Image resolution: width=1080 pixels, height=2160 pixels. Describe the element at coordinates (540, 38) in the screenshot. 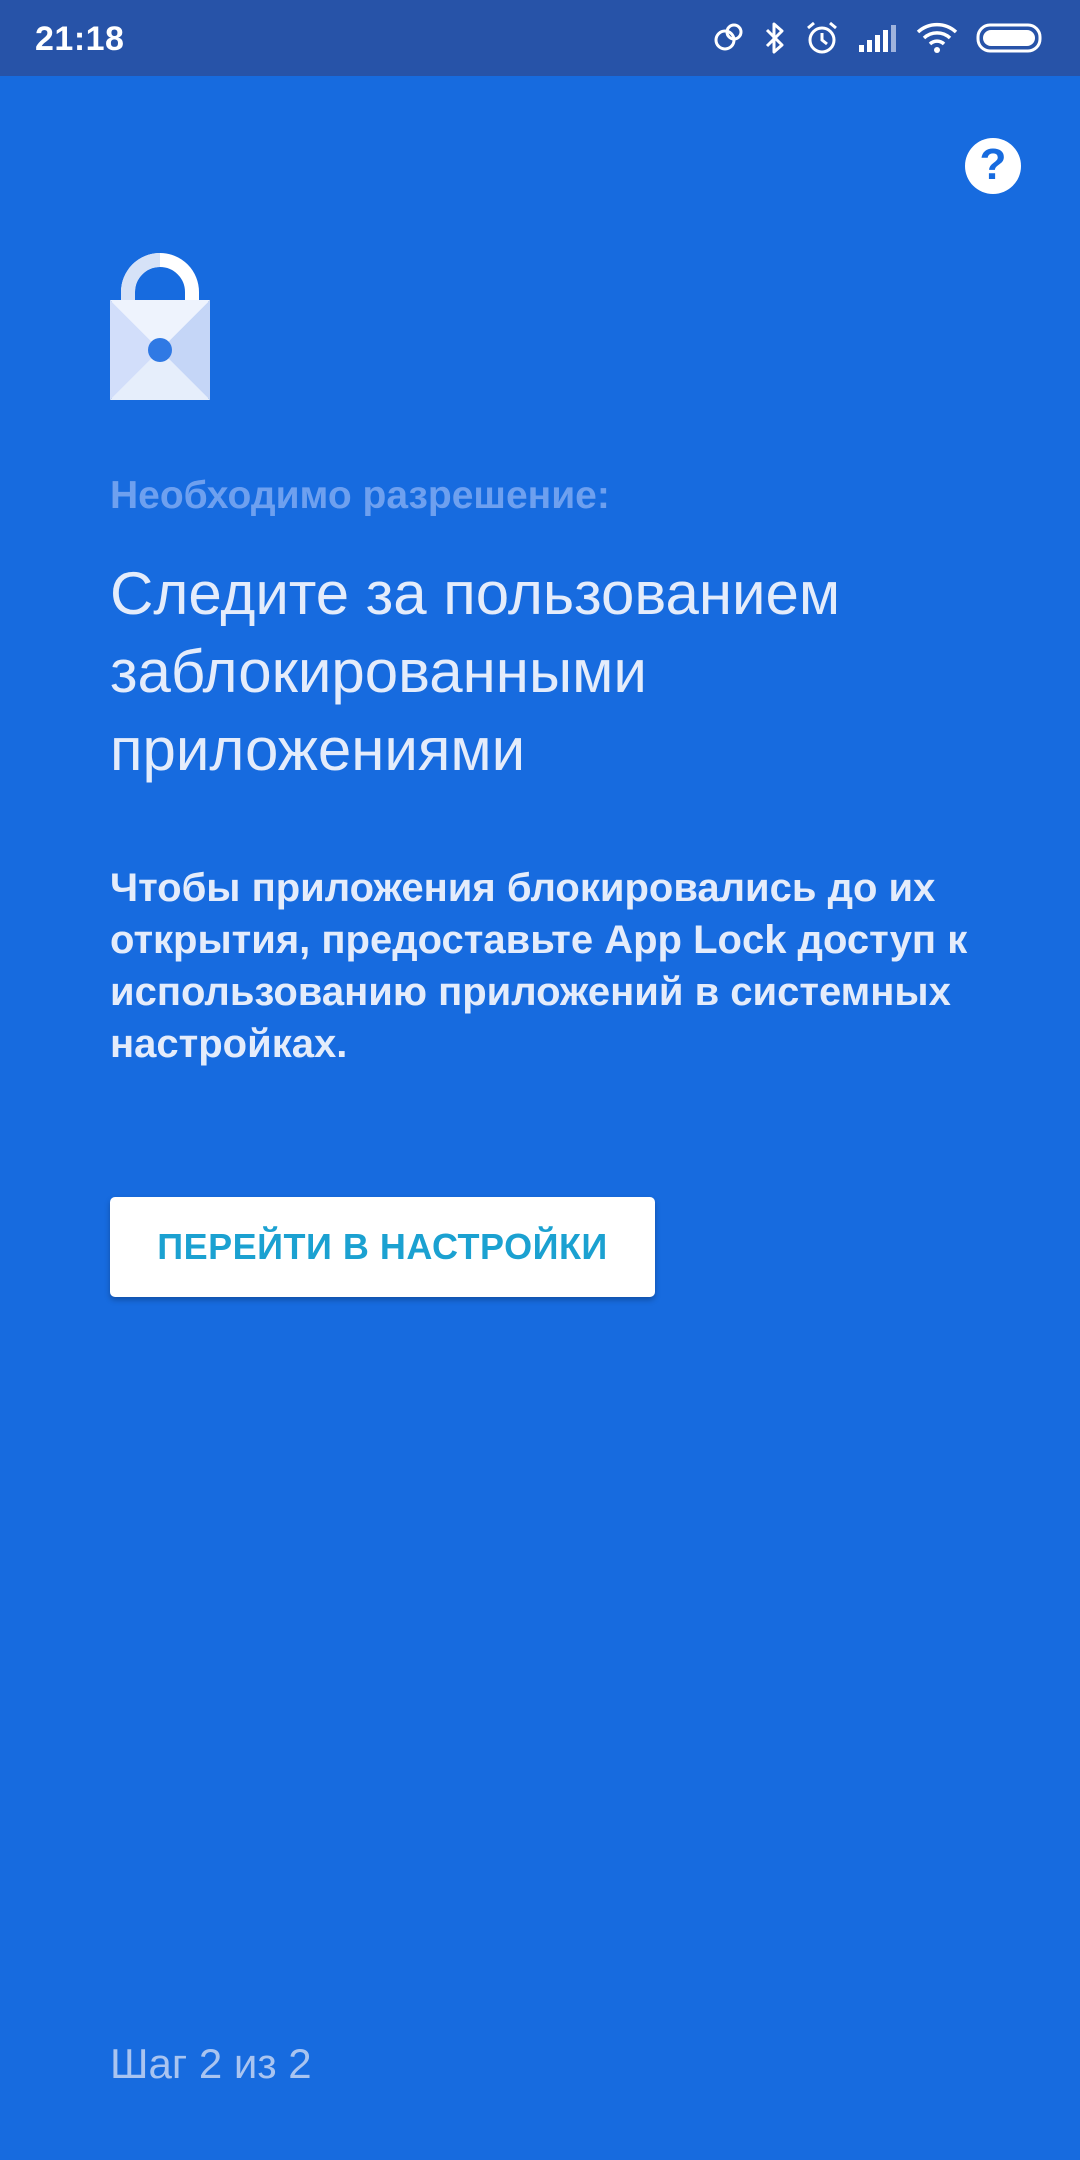

I see `status-bar: 21:18` at that location.